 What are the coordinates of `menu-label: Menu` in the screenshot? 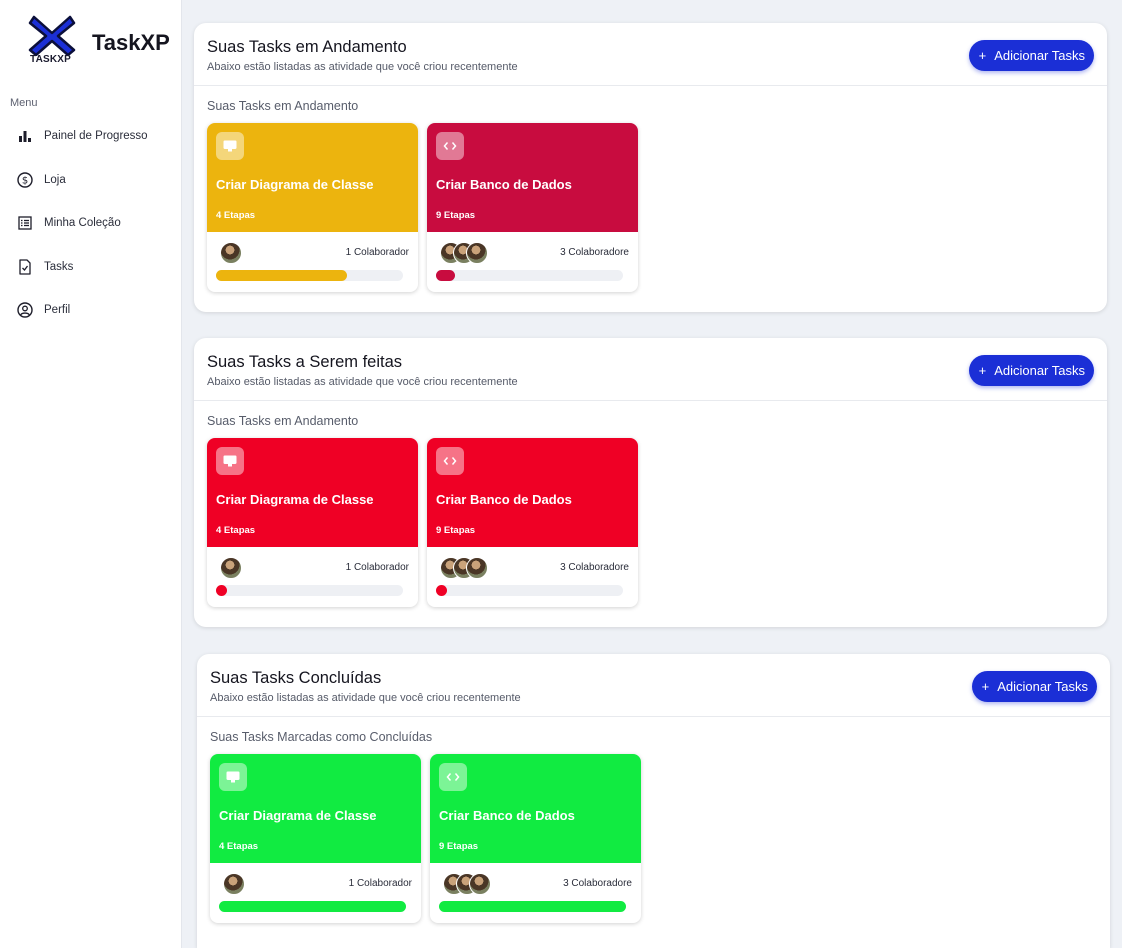 It's located at (24, 103).